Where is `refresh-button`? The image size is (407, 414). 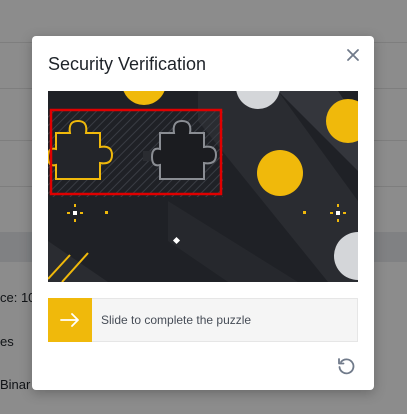 refresh-button is located at coordinates (346, 366).